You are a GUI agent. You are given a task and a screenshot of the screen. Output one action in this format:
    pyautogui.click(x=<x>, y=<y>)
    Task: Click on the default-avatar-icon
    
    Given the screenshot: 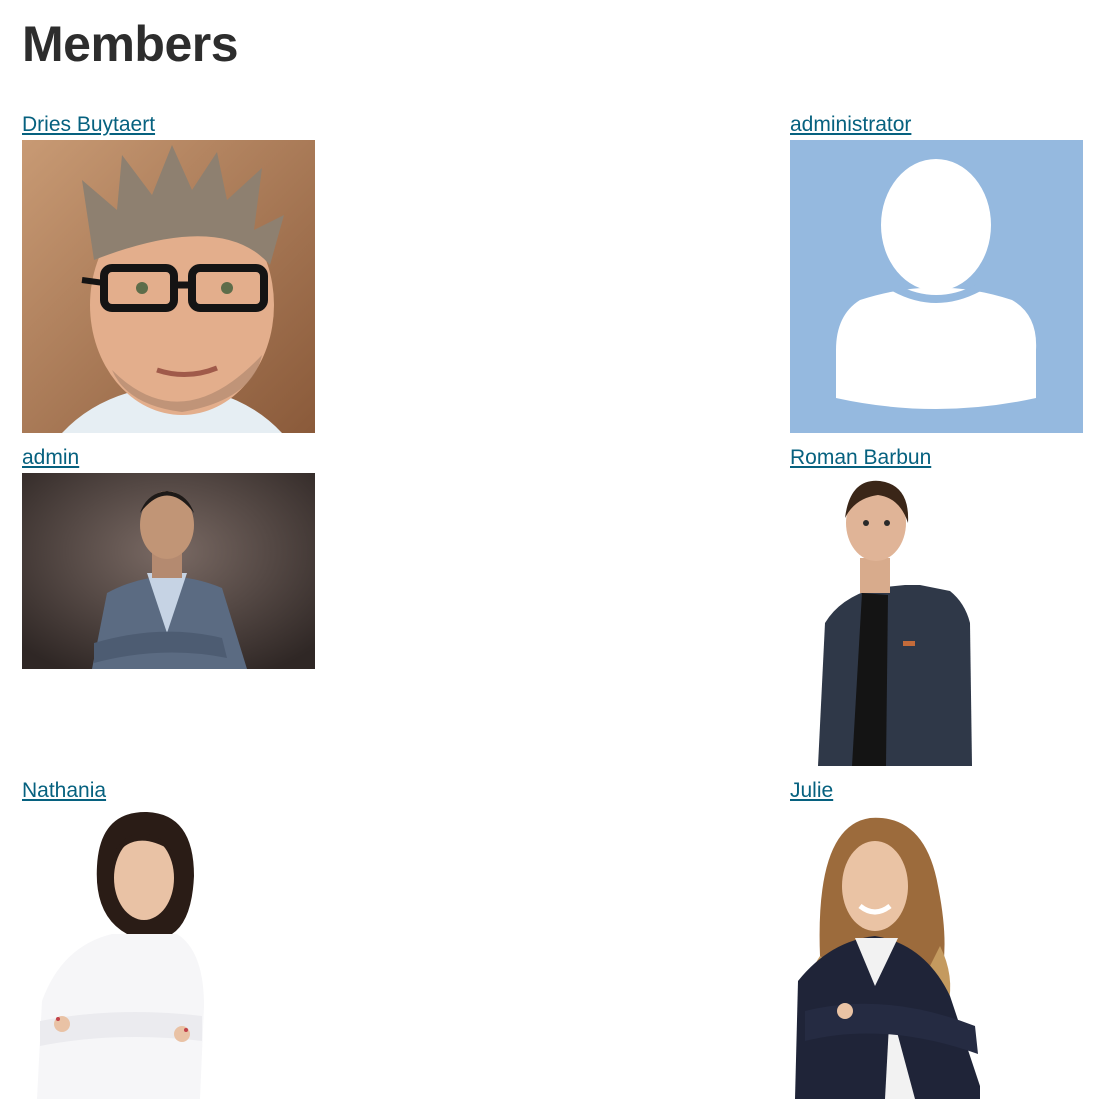 What is the action you would take?
    pyautogui.click(x=936, y=286)
    